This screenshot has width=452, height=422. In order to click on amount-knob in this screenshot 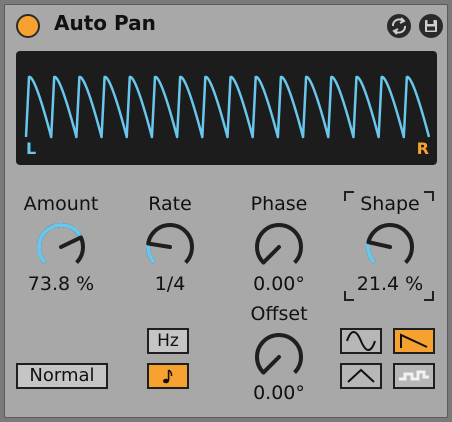, I will do `click(61, 245)`.